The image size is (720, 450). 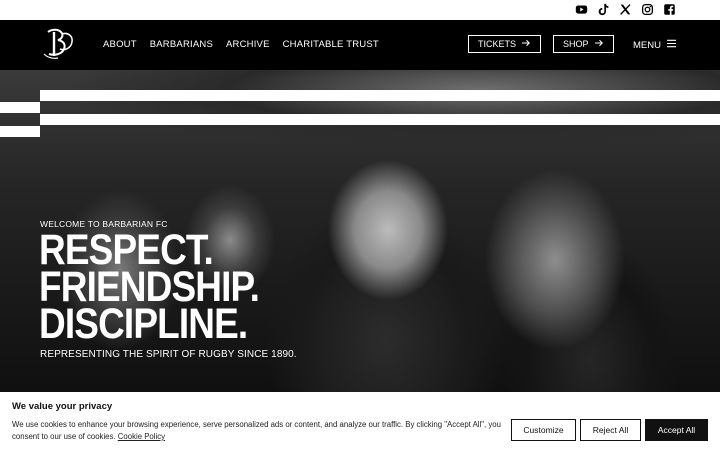 I want to click on facebook-icon, so click(x=669, y=9).